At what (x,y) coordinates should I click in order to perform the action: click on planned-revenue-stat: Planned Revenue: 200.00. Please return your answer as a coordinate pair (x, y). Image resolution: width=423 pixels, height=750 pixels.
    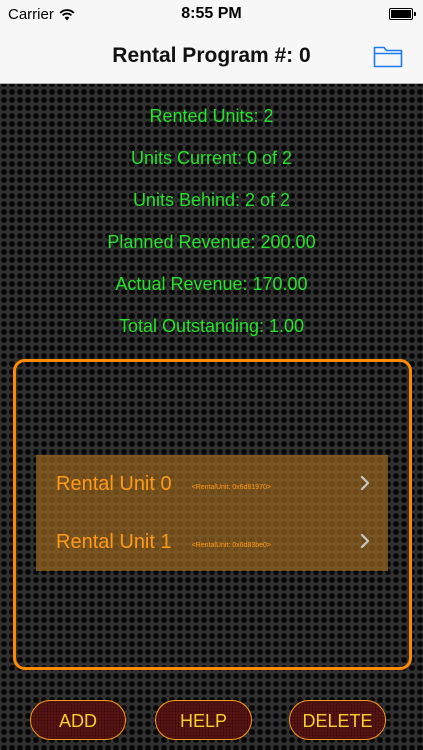
    Looking at the image, I should click on (211, 242).